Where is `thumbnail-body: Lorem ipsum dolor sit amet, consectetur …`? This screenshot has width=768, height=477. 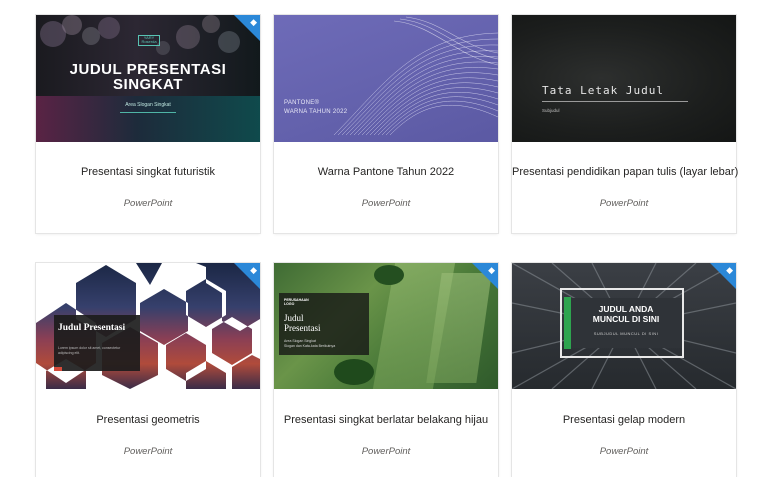
thumbnail-body: Lorem ipsum dolor sit amet, consectetur … is located at coordinates (89, 350).